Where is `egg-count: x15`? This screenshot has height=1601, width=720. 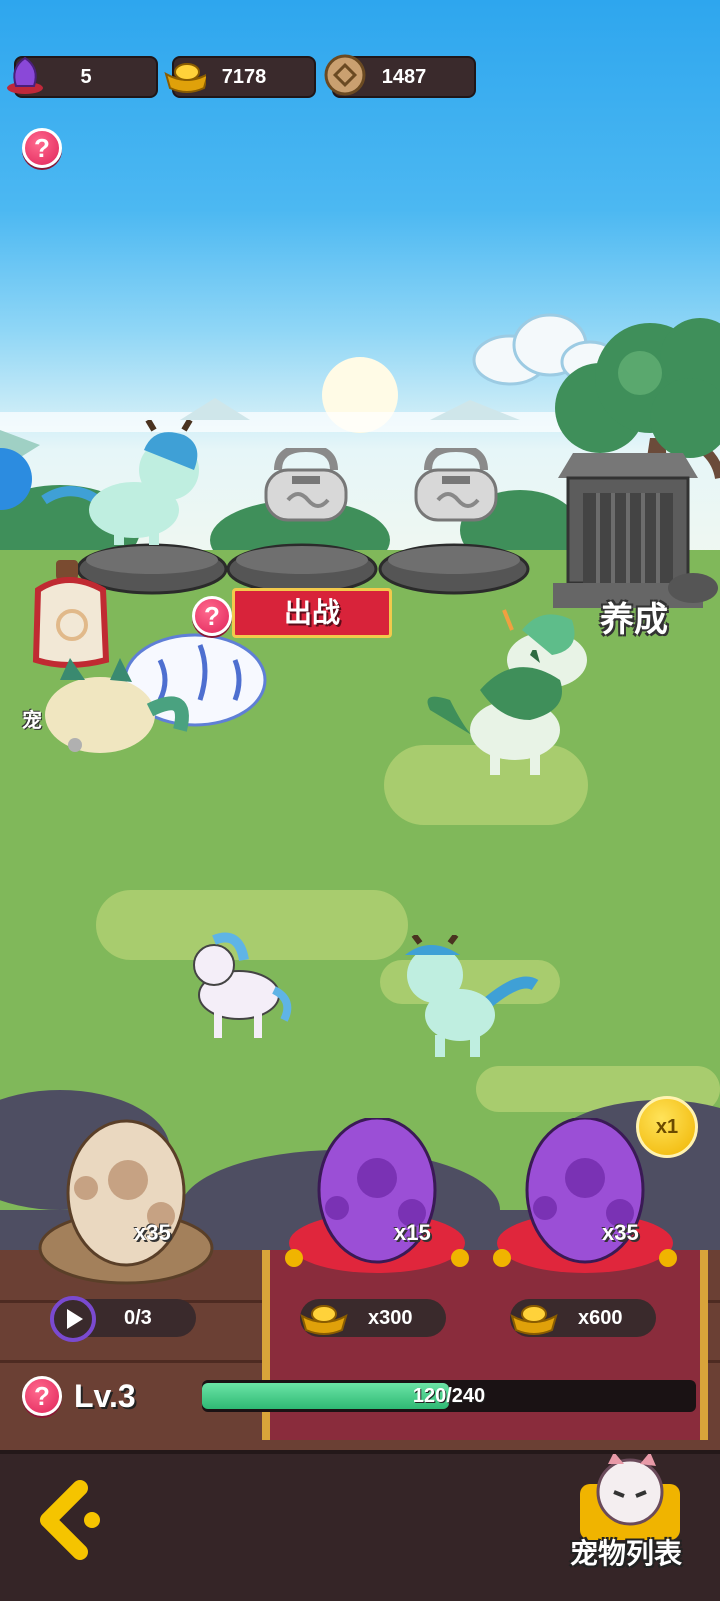
egg-count: x15 is located at coordinates (412, 1232).